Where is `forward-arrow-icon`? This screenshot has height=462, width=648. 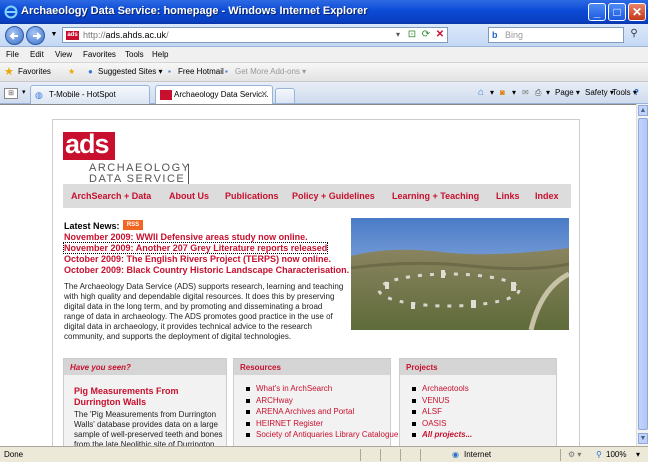
forward-arrow-icon is located at coordinates (37, 36).